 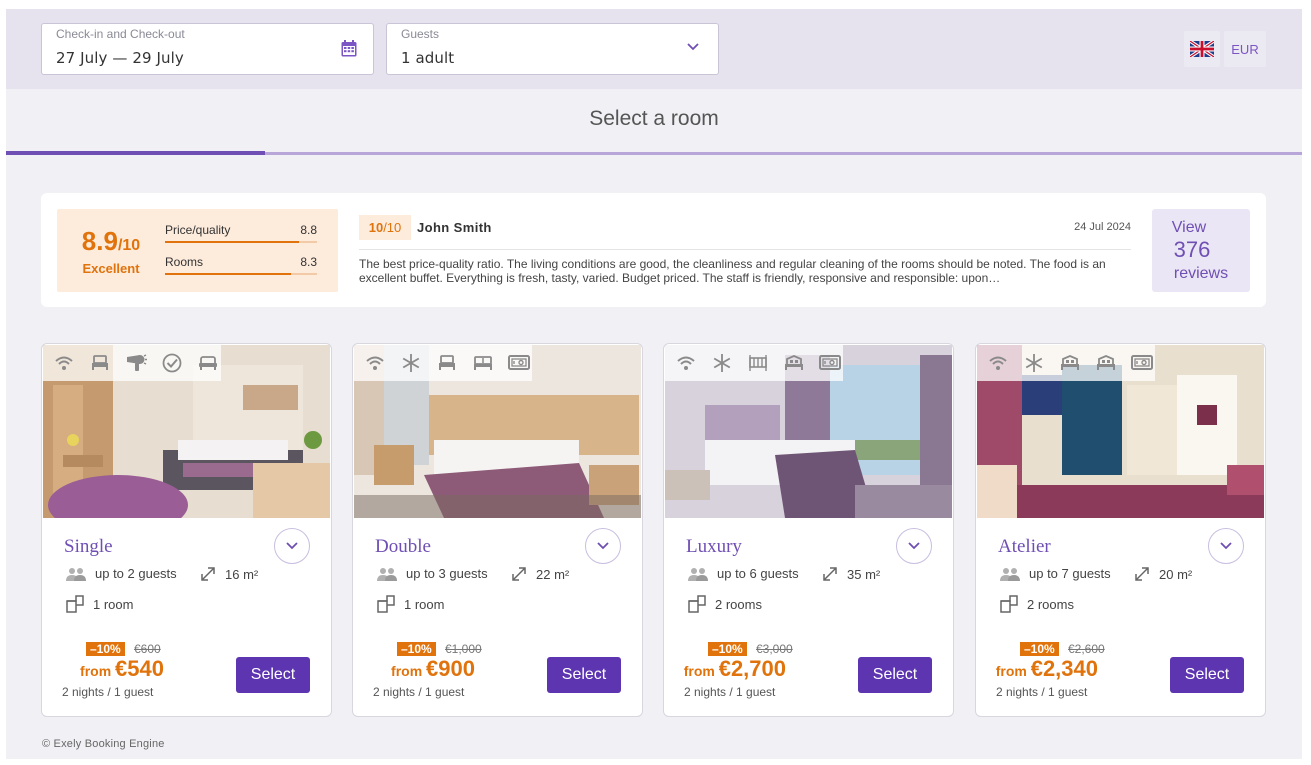 What do you see at coordinates (540, 574) in the screenshot?
I see `area: 22 m²` at bounding box center [540, 574].